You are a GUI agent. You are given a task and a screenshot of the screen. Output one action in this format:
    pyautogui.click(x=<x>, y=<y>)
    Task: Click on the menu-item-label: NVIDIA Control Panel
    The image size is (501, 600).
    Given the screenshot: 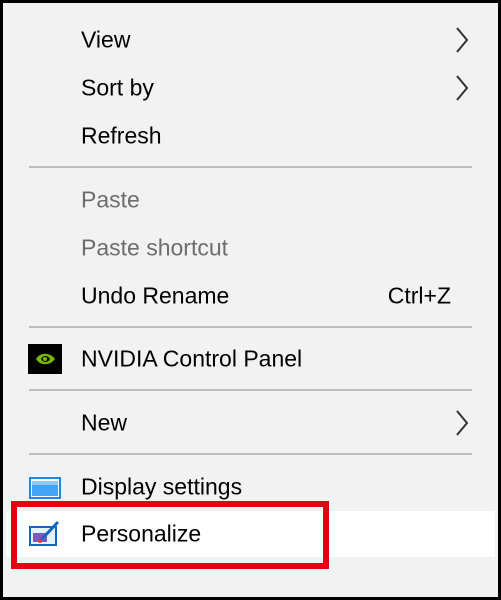 What is the action you would take?
    pyautogui.click(x=192, y=358)
    